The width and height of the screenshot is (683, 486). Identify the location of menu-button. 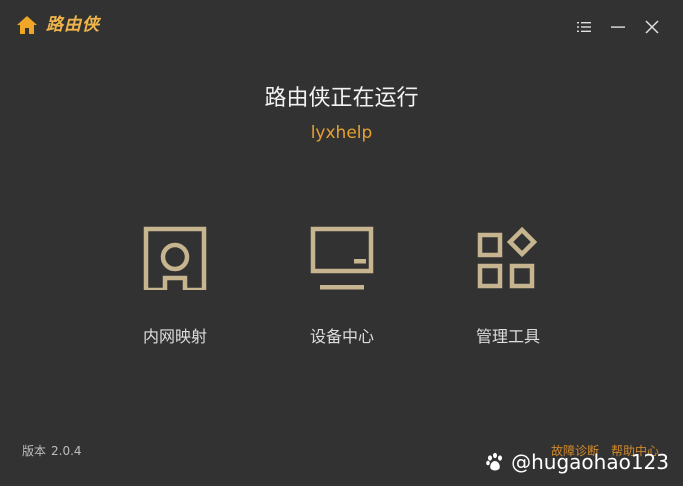
(584, 27).